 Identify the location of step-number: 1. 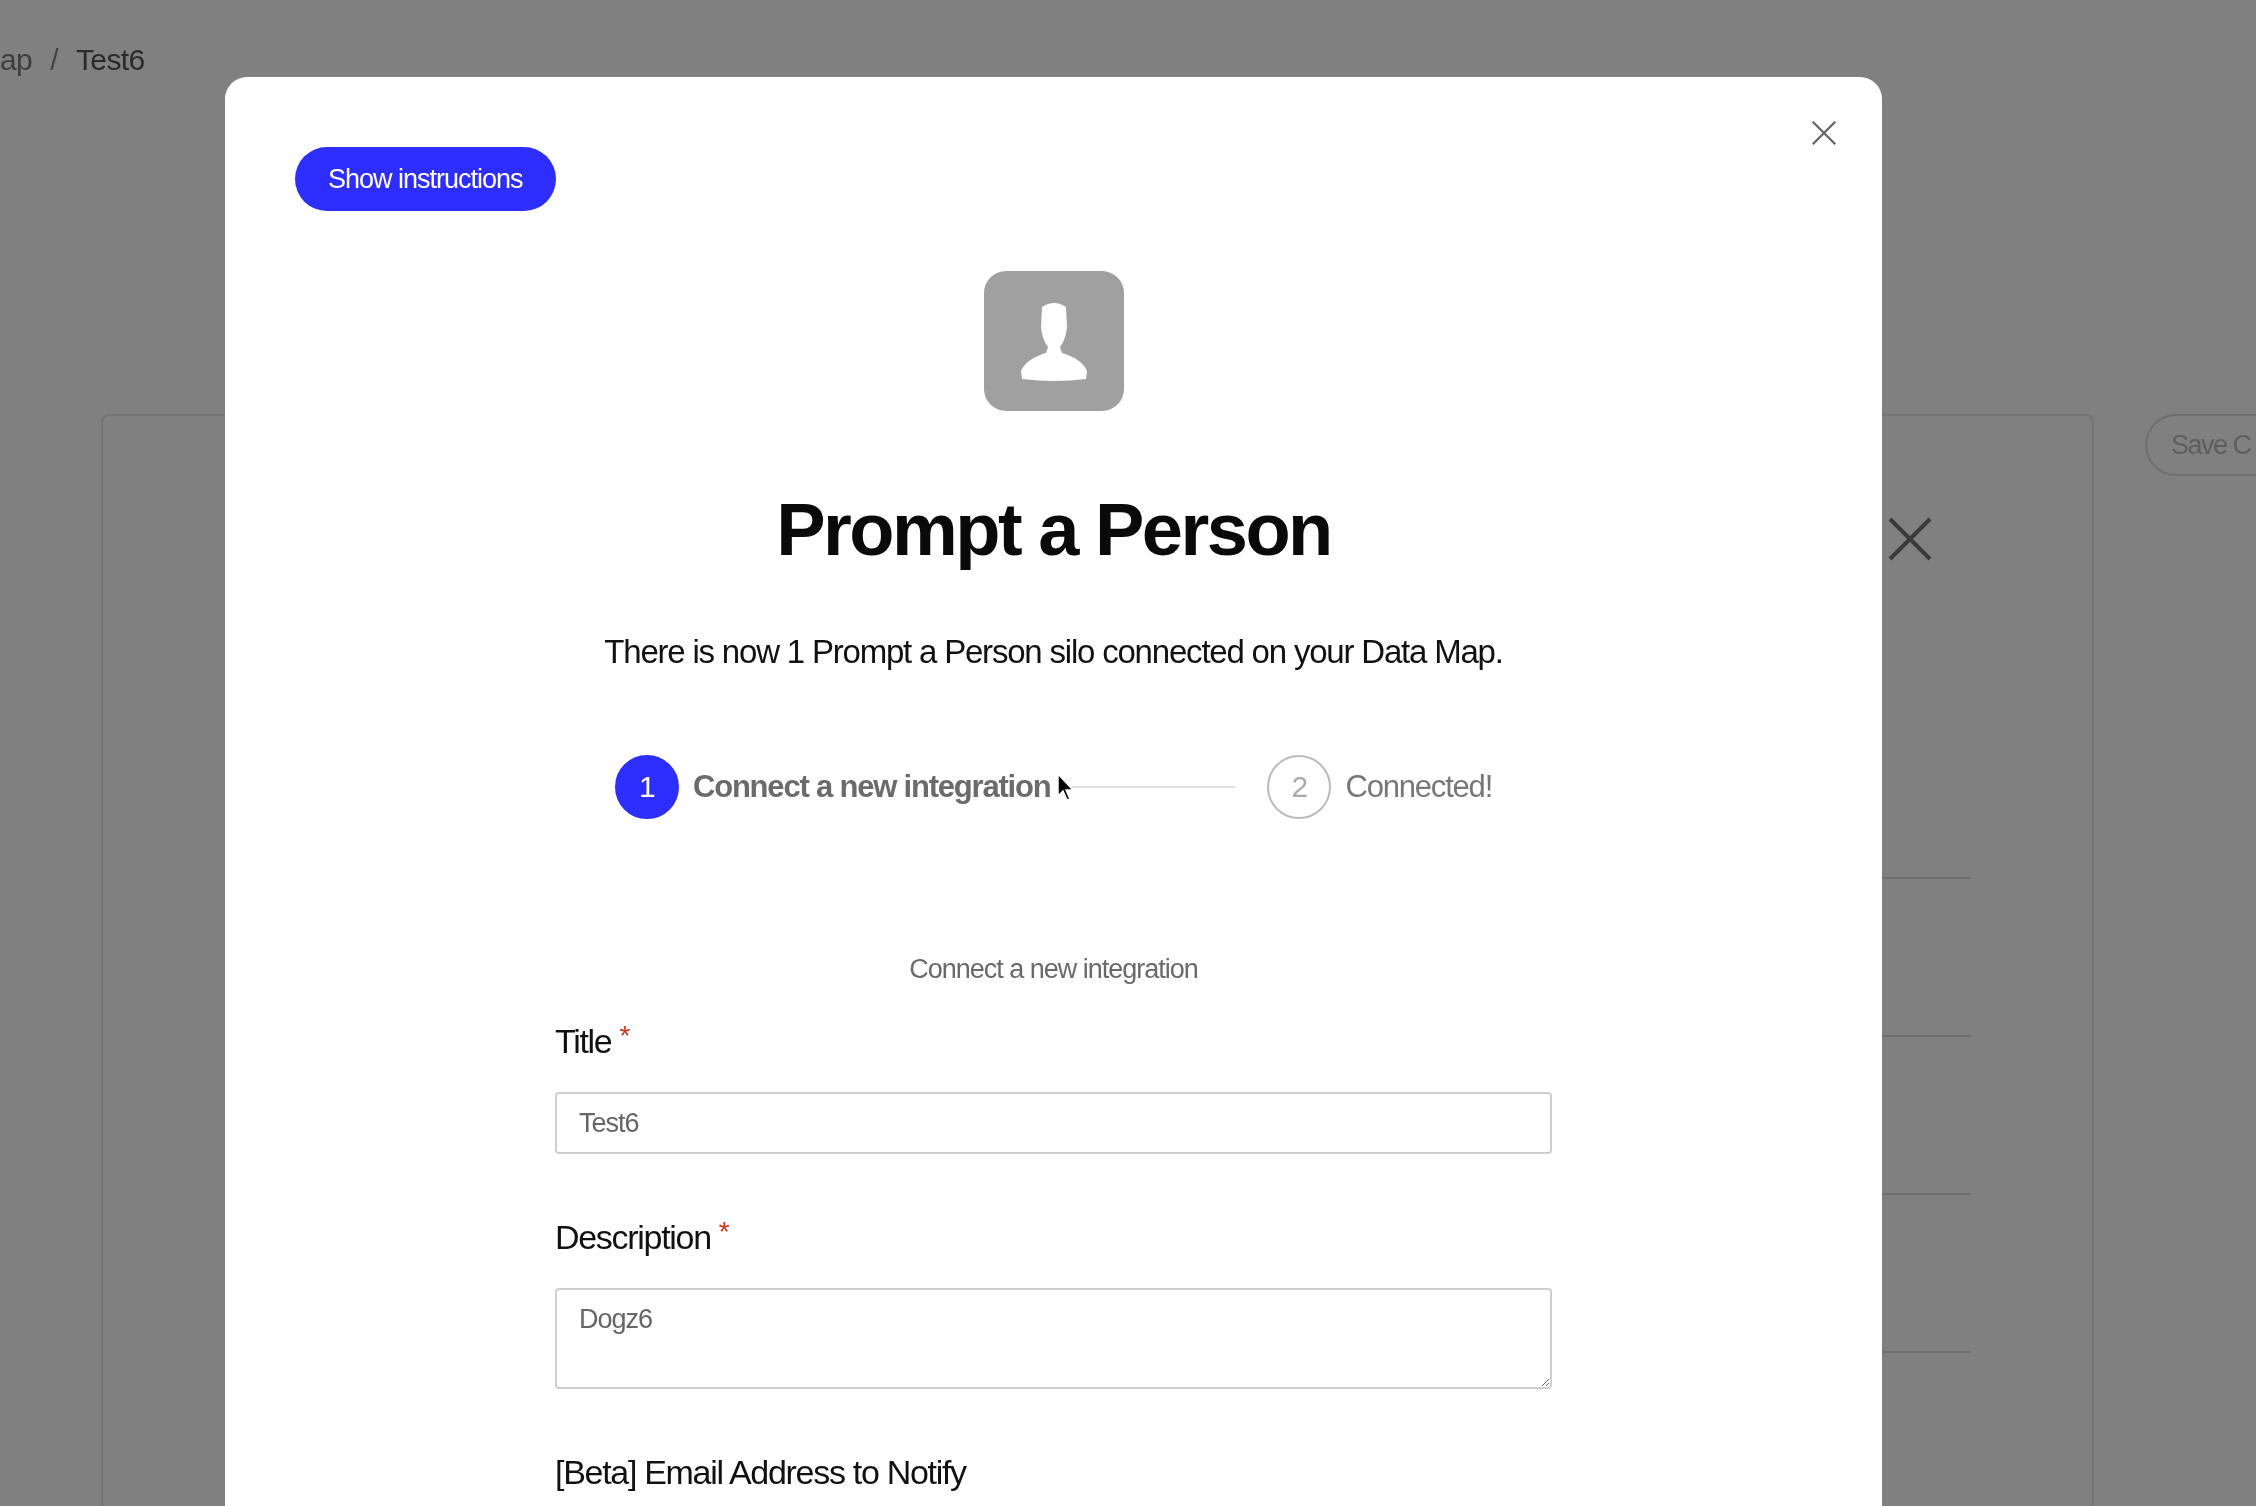
(646, 787).